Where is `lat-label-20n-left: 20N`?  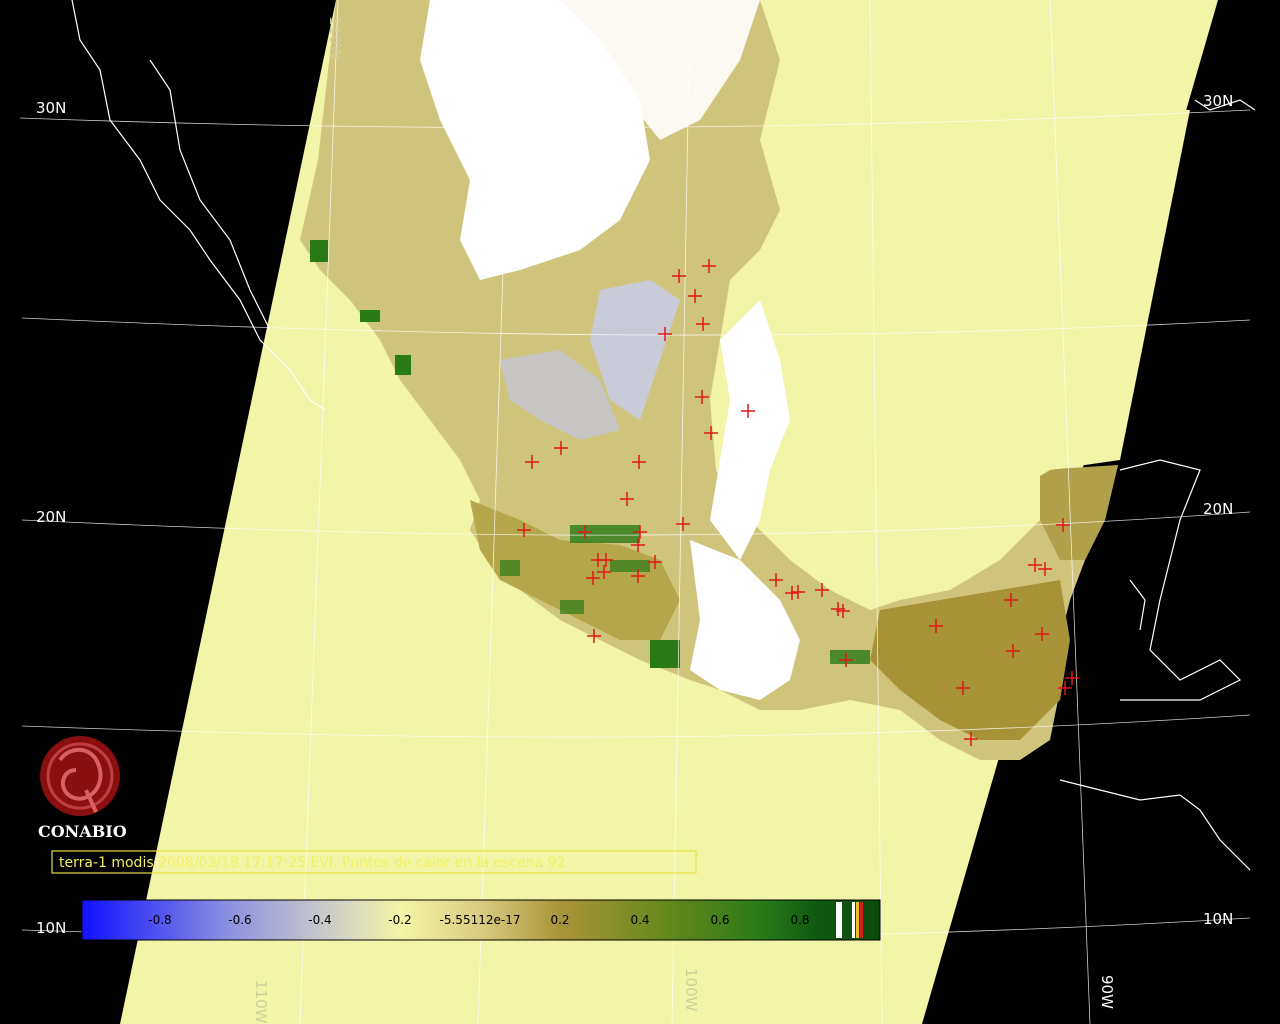
lat-label-20n-left: 20N is located at coordinates (51, 517).